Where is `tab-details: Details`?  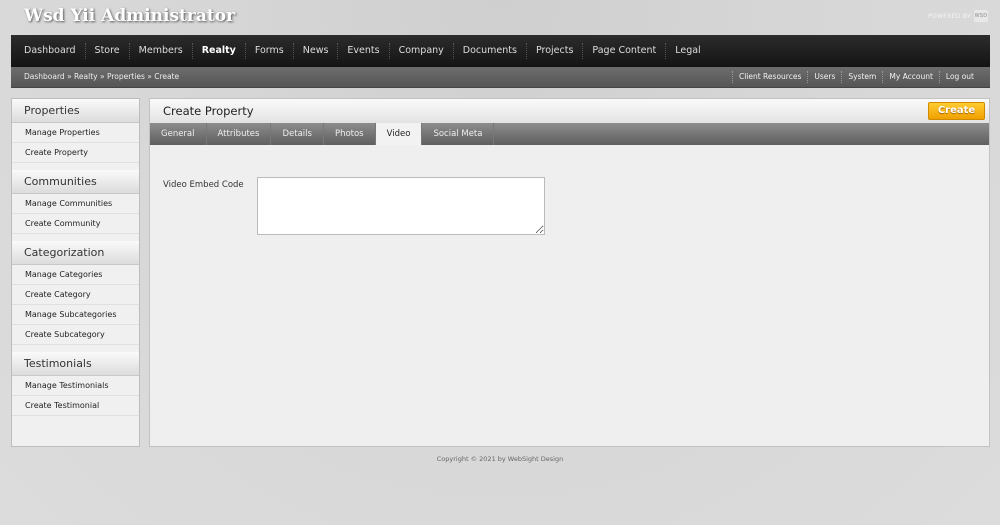
tab-details: Details is located at coordinates (297, 134).